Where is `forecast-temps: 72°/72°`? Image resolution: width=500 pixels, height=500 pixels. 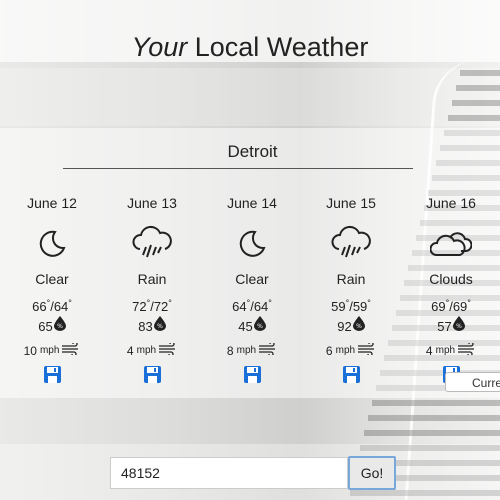
forecast-temps: 72°/72° is located at coordinates (152, 306).